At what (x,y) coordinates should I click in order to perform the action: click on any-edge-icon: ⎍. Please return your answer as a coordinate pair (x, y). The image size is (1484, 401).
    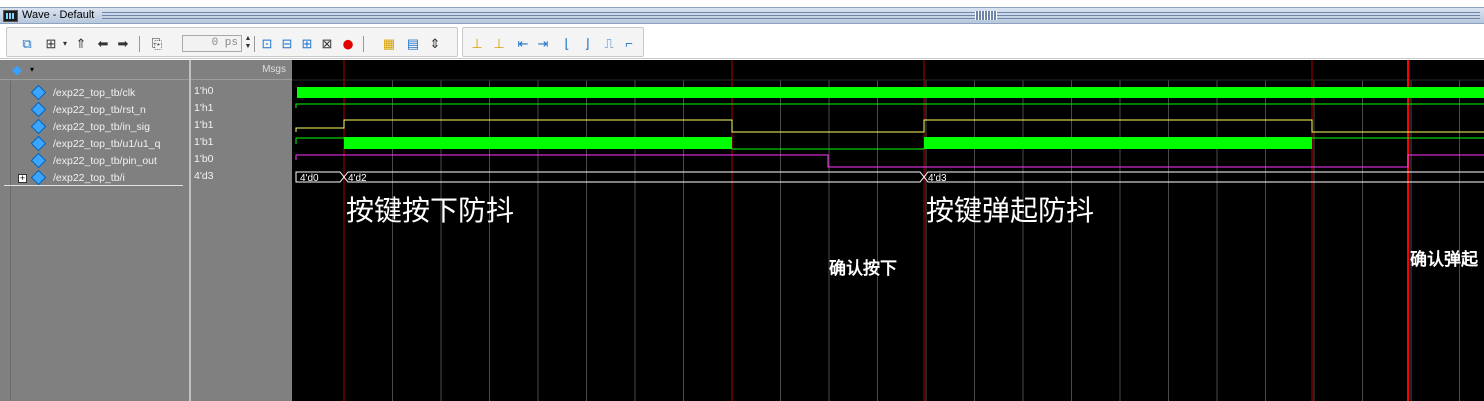
    Looking at the image, I should click on (609, 44).